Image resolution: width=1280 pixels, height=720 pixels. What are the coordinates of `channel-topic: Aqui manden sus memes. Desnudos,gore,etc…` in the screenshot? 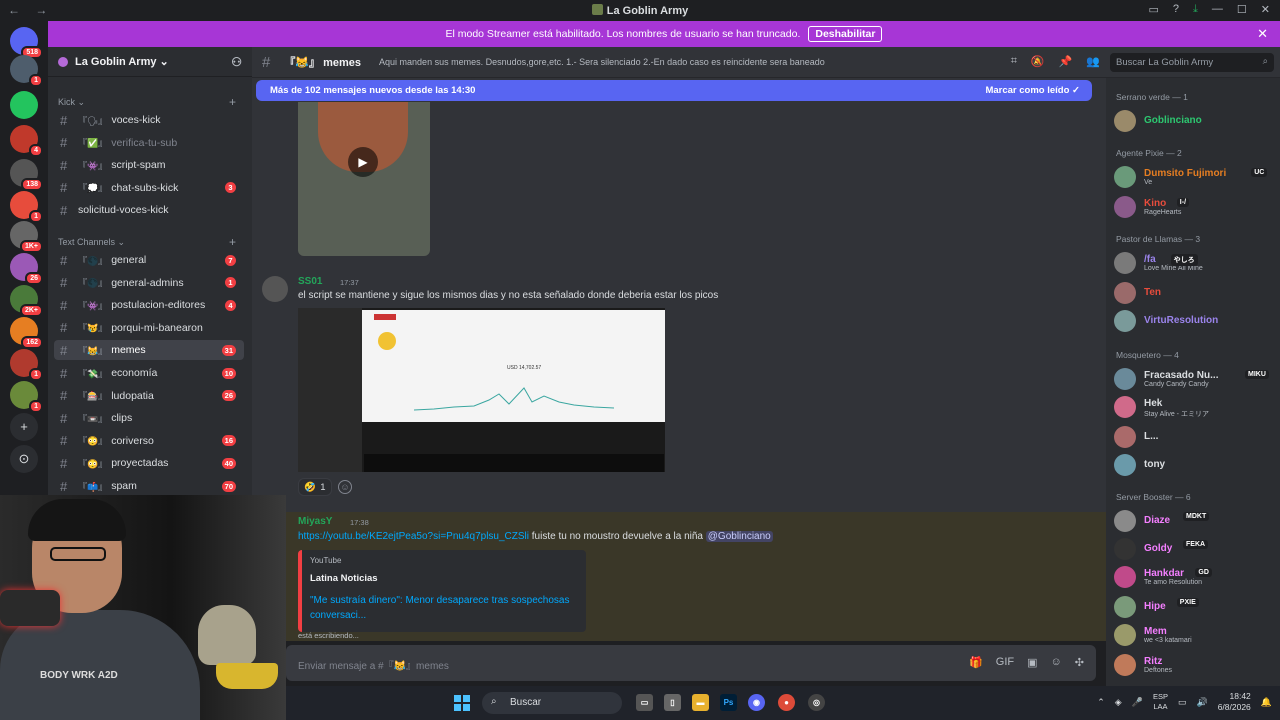 It's located at (602, 62).